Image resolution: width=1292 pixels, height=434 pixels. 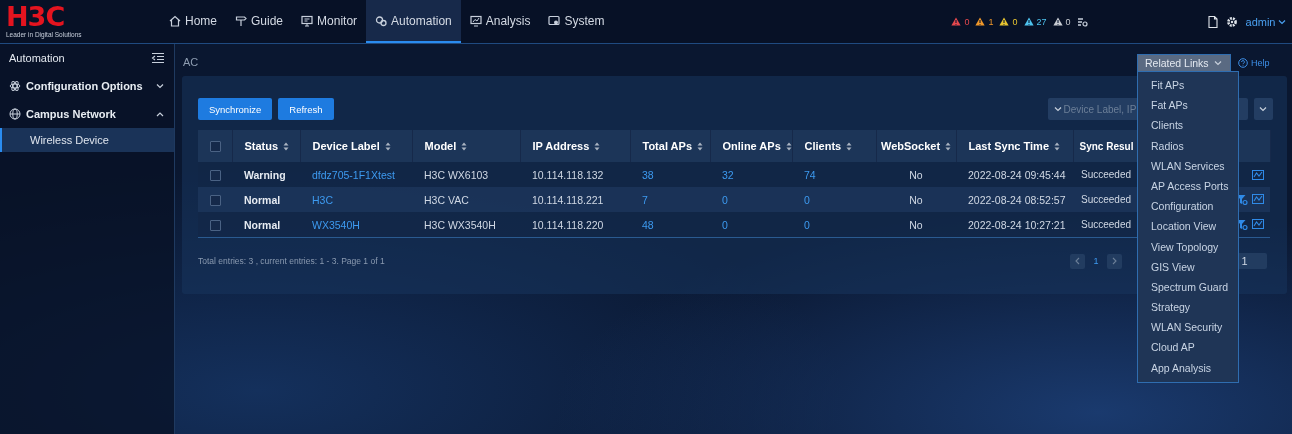 I want to click on breadcrumb: AC, so click(x=191, y=62).